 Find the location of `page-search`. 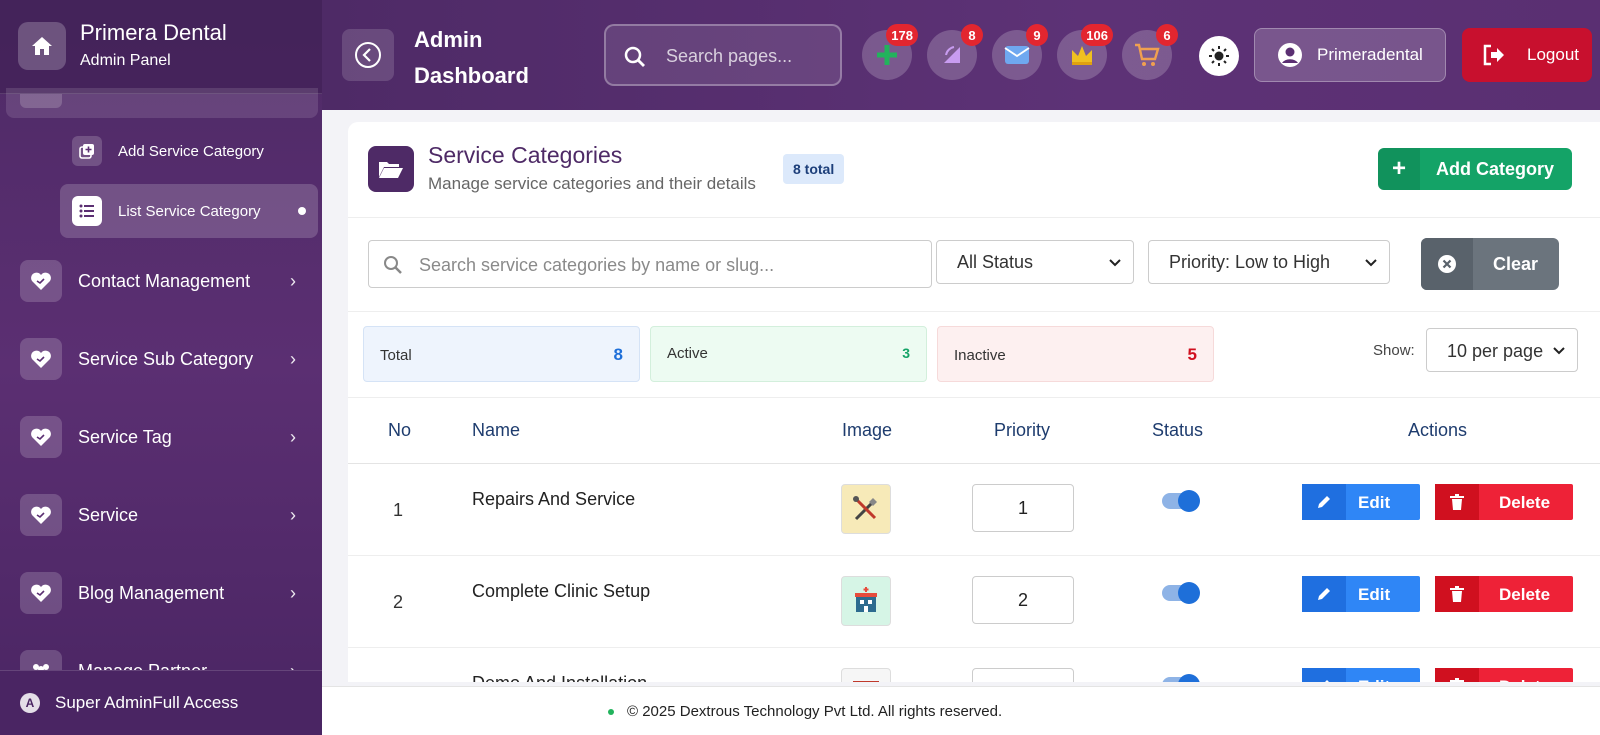

page-search is located at coordinates (723, 55).